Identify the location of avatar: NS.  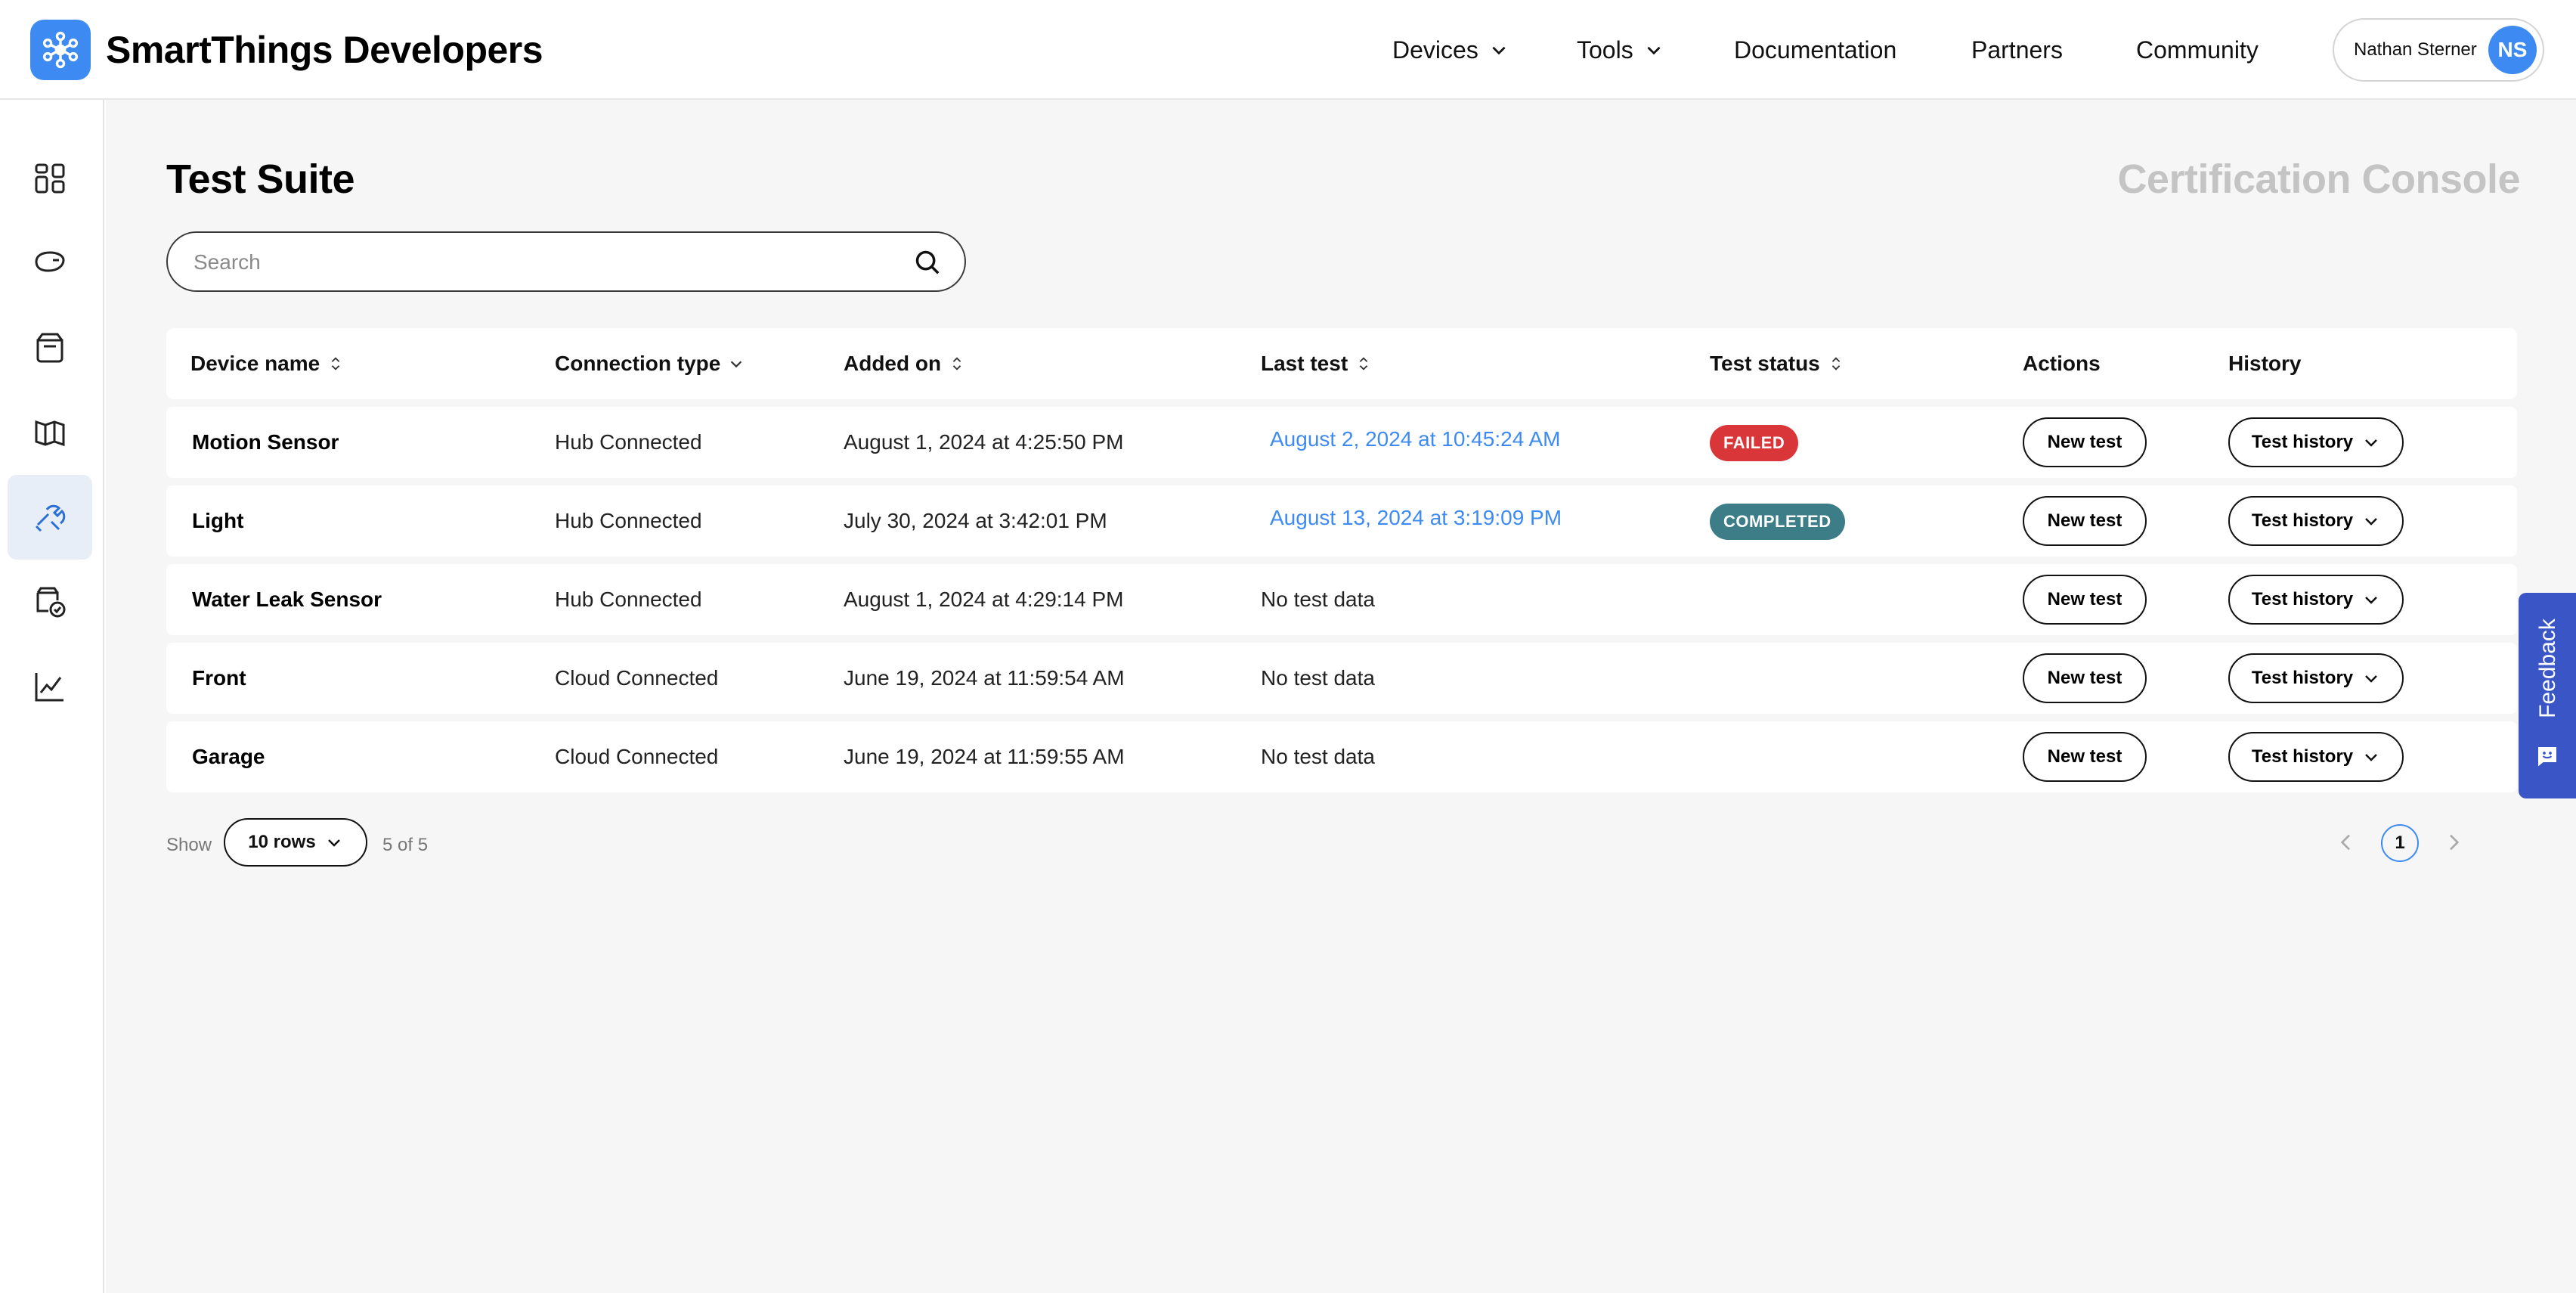
(2512, 50).